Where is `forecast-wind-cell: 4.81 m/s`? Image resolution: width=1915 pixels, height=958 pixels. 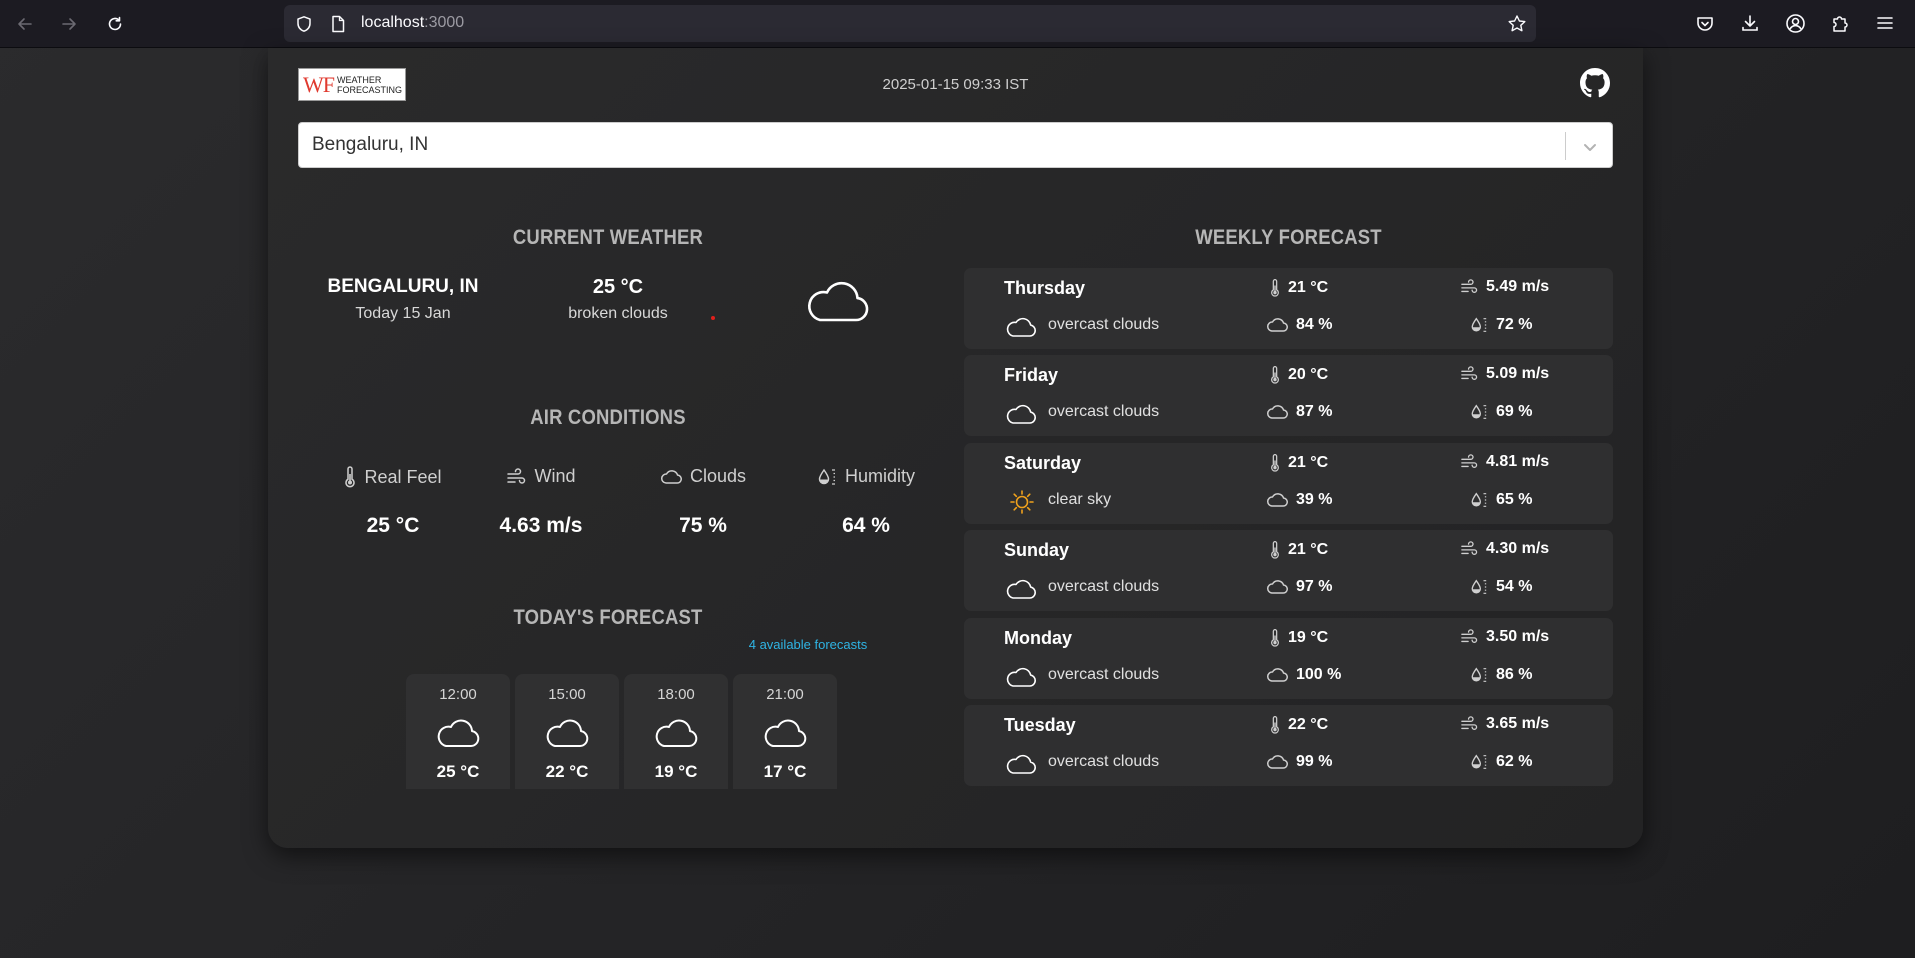 forecast-wind-cell: 4.81 m/s is located at coordinates (1504, 462).